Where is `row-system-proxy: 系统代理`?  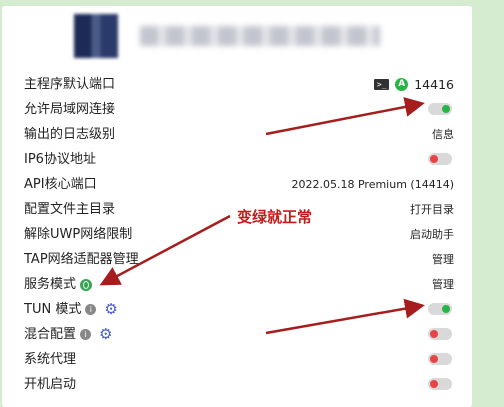
row-system-proxy: 系统代理 is located at coordinates (237, 359).